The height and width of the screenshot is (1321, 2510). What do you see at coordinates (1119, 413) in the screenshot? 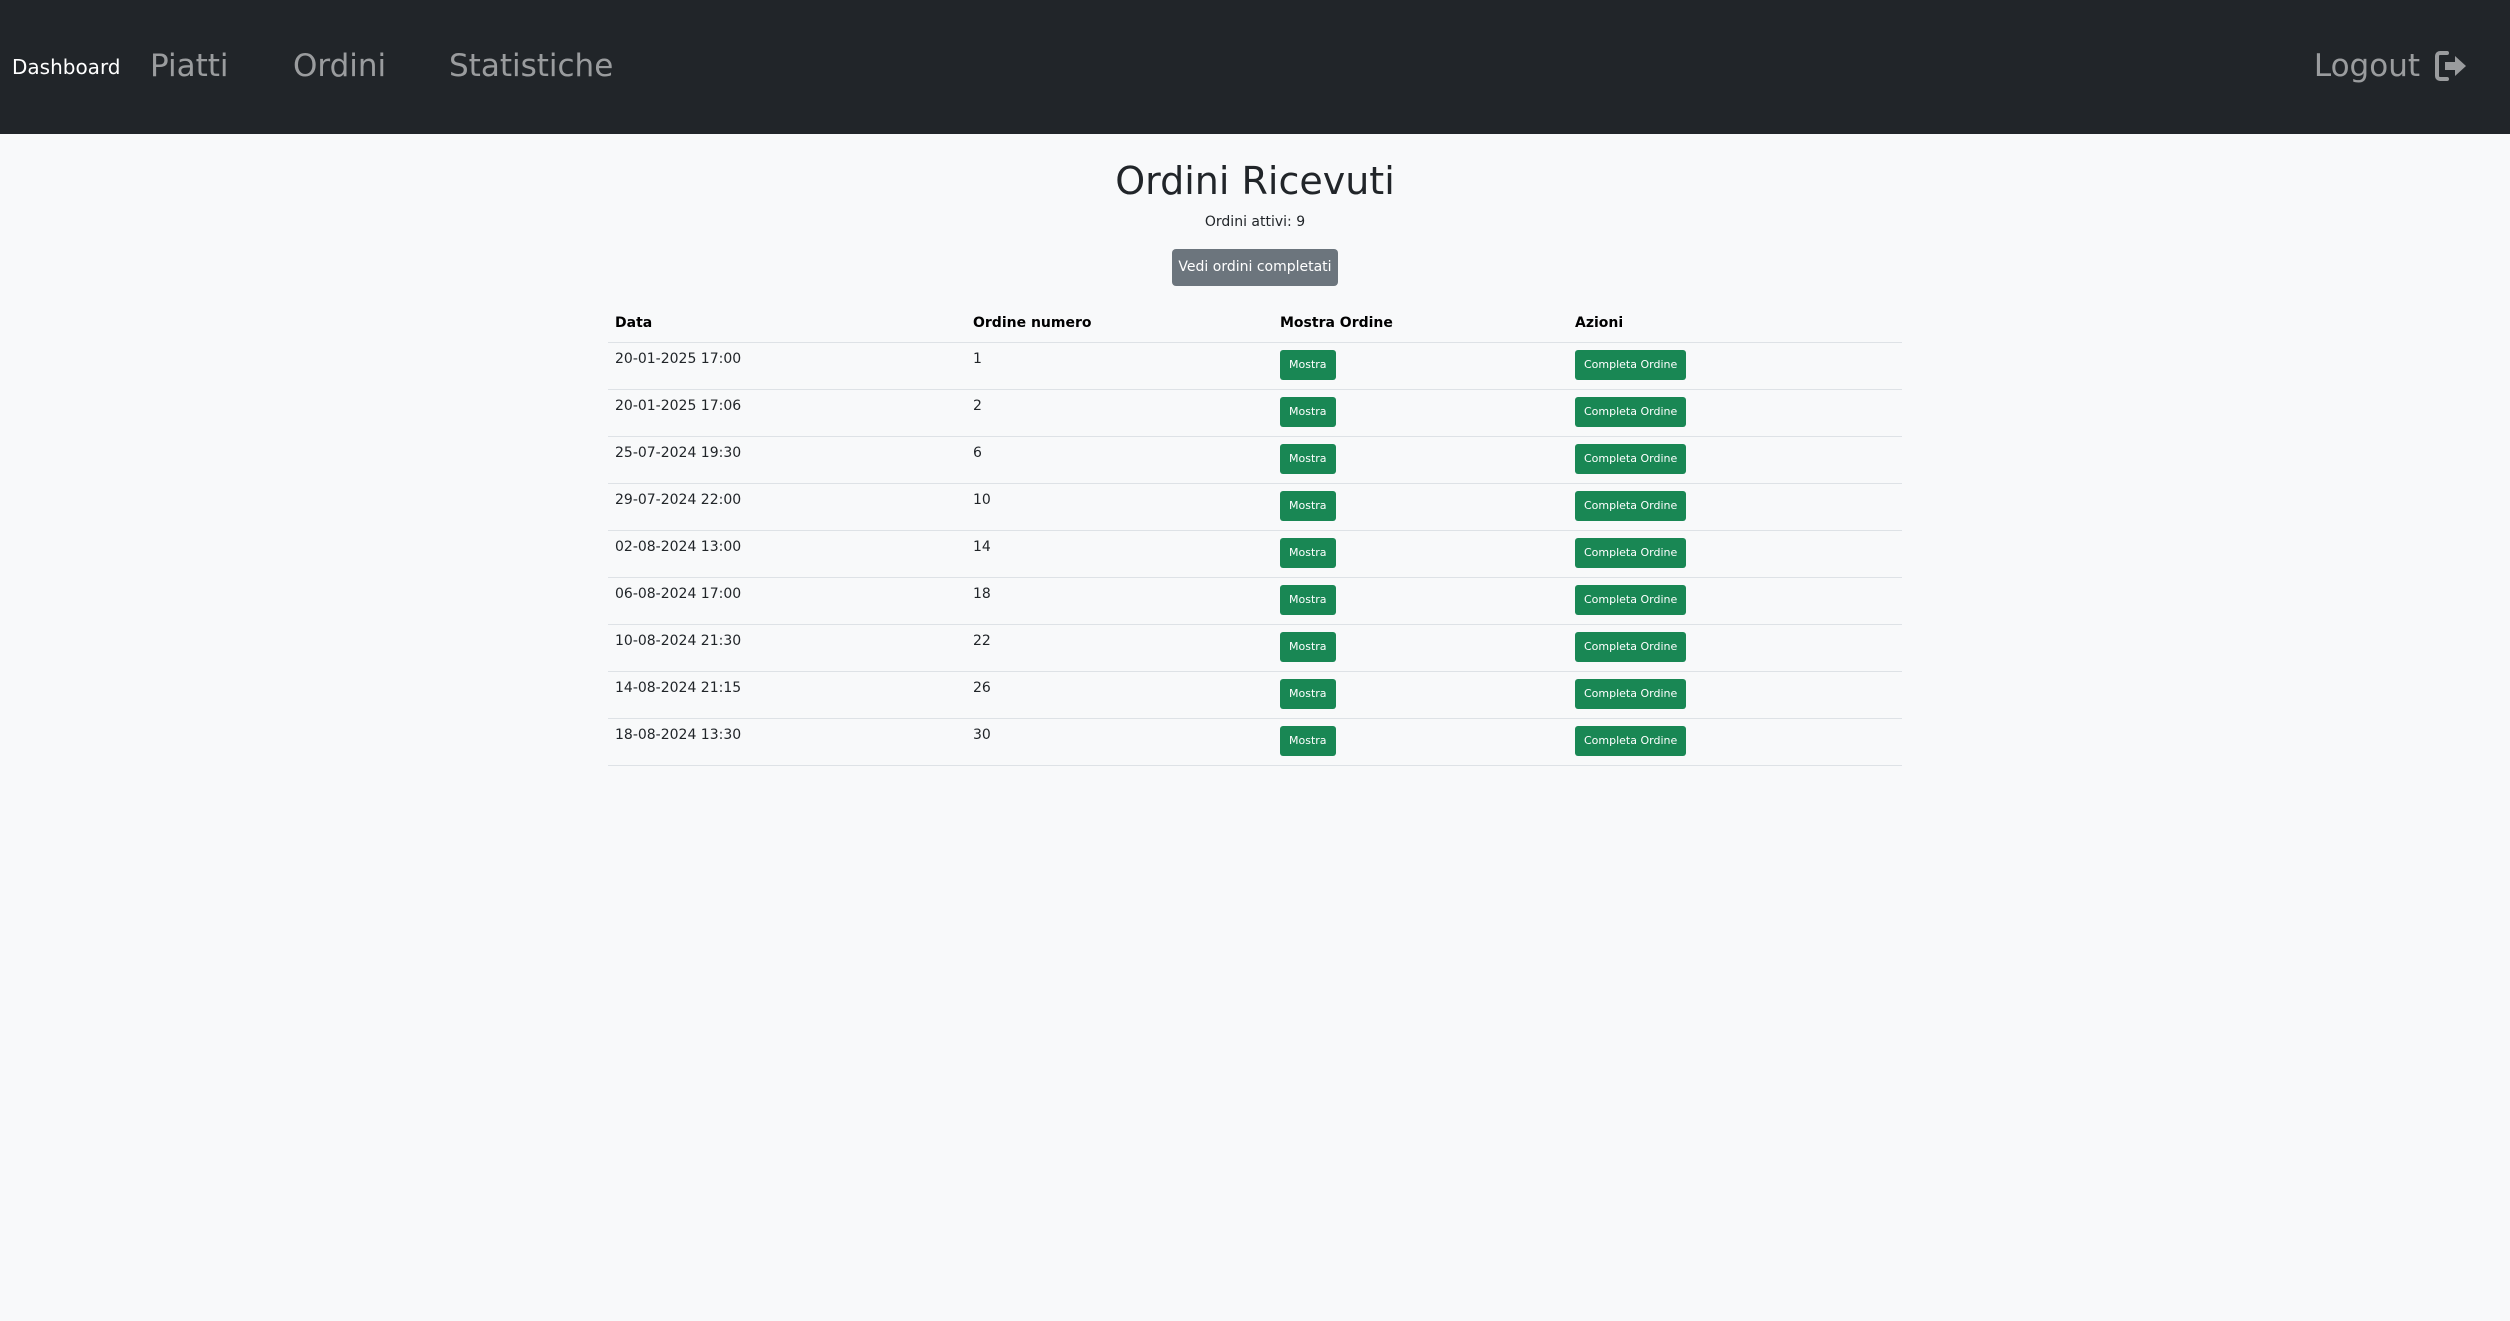
I see `order-number: 2` at bounding box center [1119, 413].